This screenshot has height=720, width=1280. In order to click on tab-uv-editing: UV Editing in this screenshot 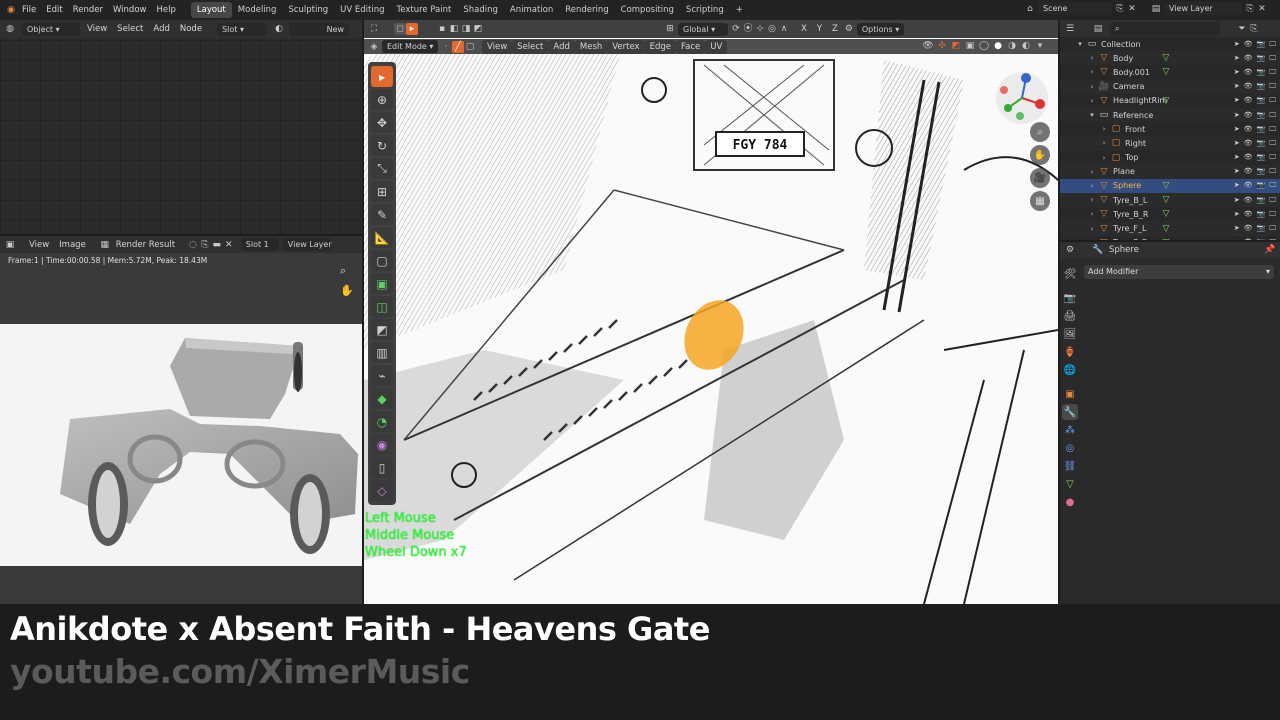, I will do `click(362, 10)`.